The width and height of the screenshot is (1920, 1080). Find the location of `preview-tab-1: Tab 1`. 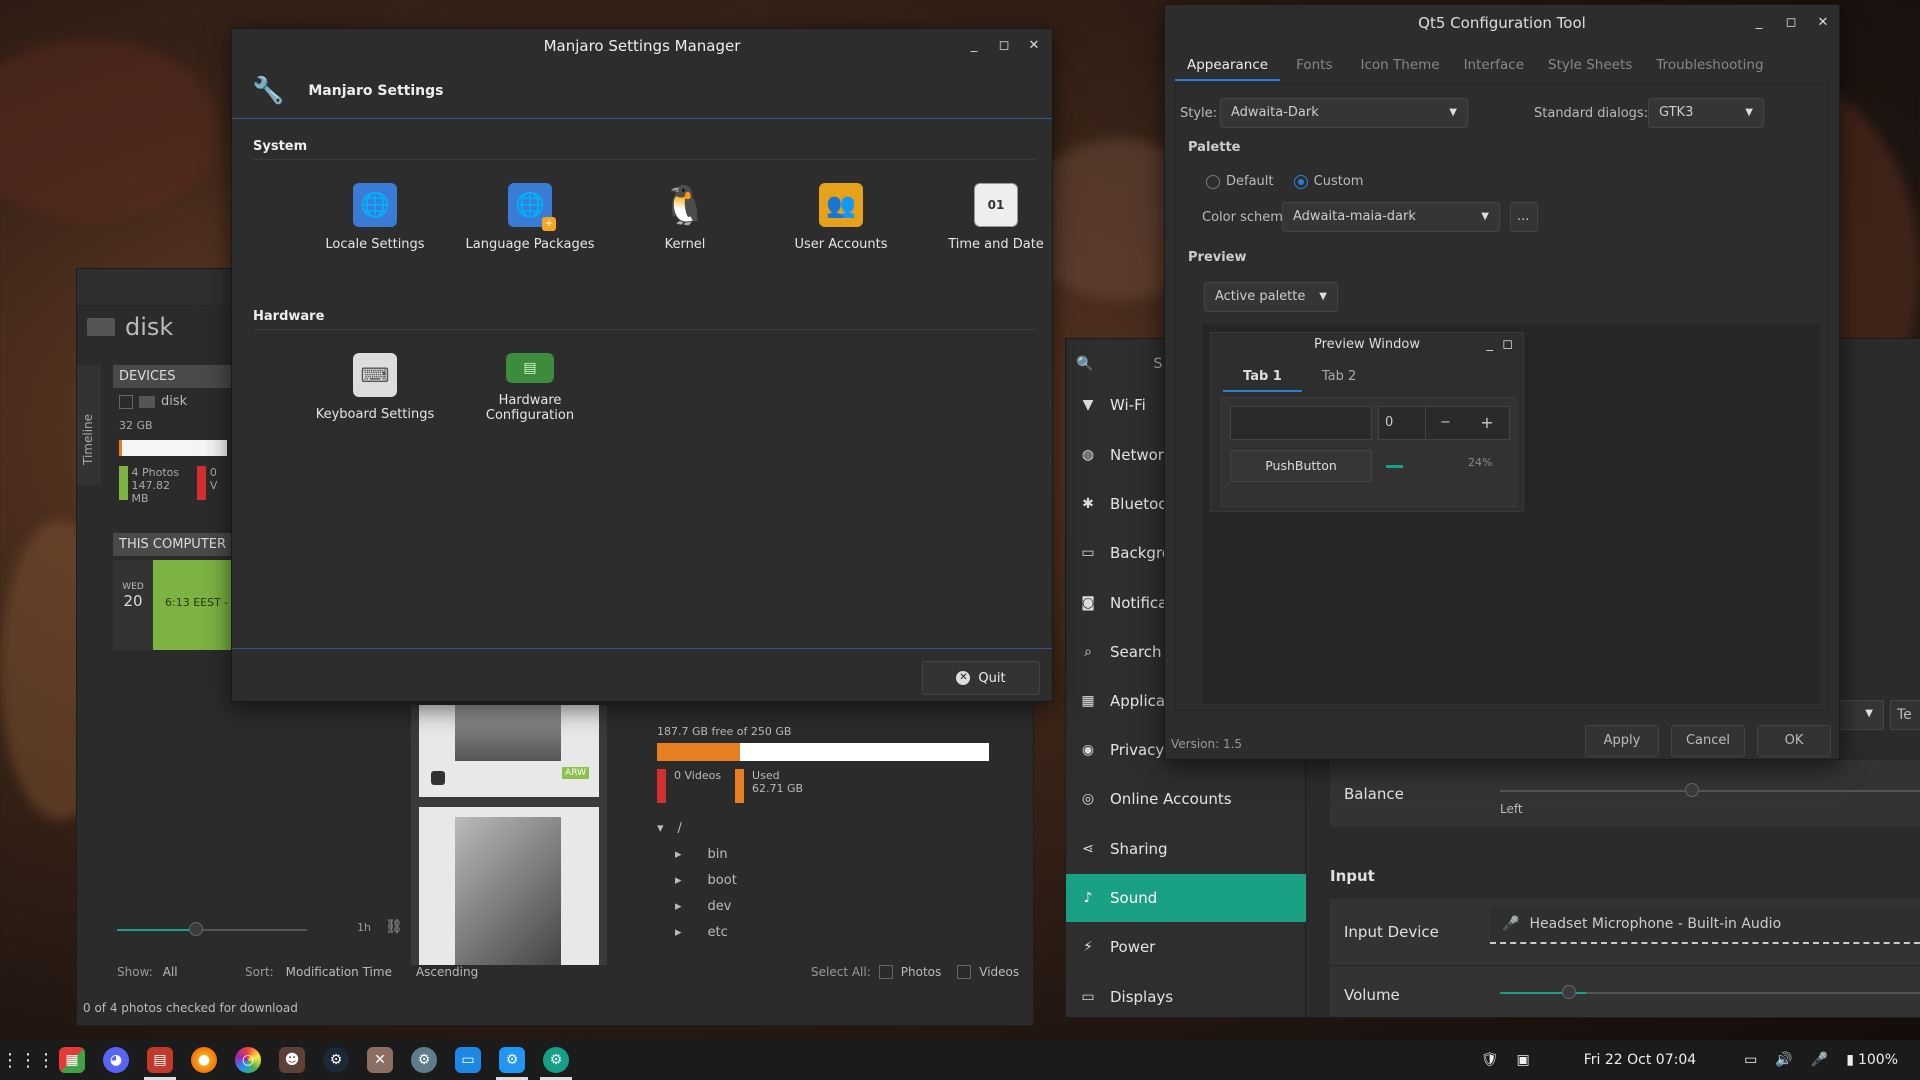

preview-tab-1: Tab 1 is located at coordinates (1262, 377).